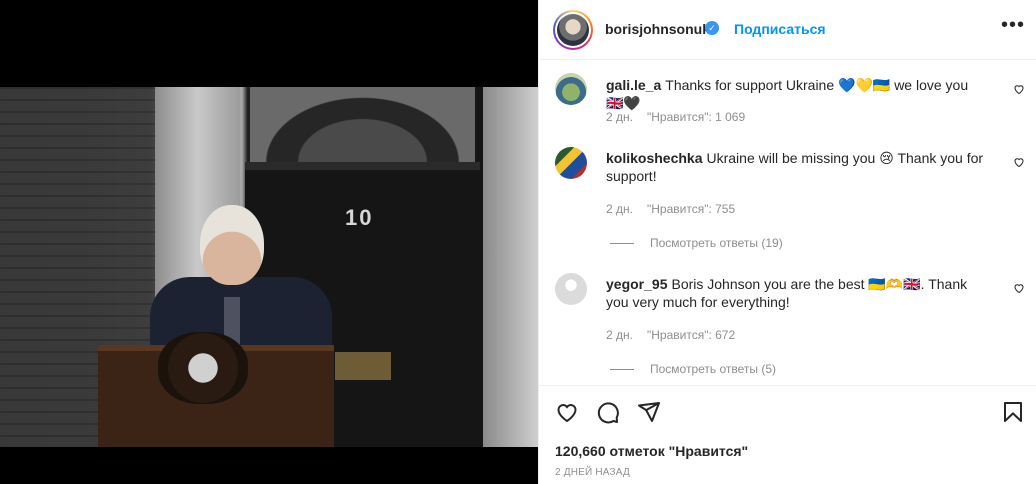  What do you see at coordinates (716, 243) in the screenshot?
I see `view-replies-label: Посмотреть ответы (19)` at bounding box center [716, 243].